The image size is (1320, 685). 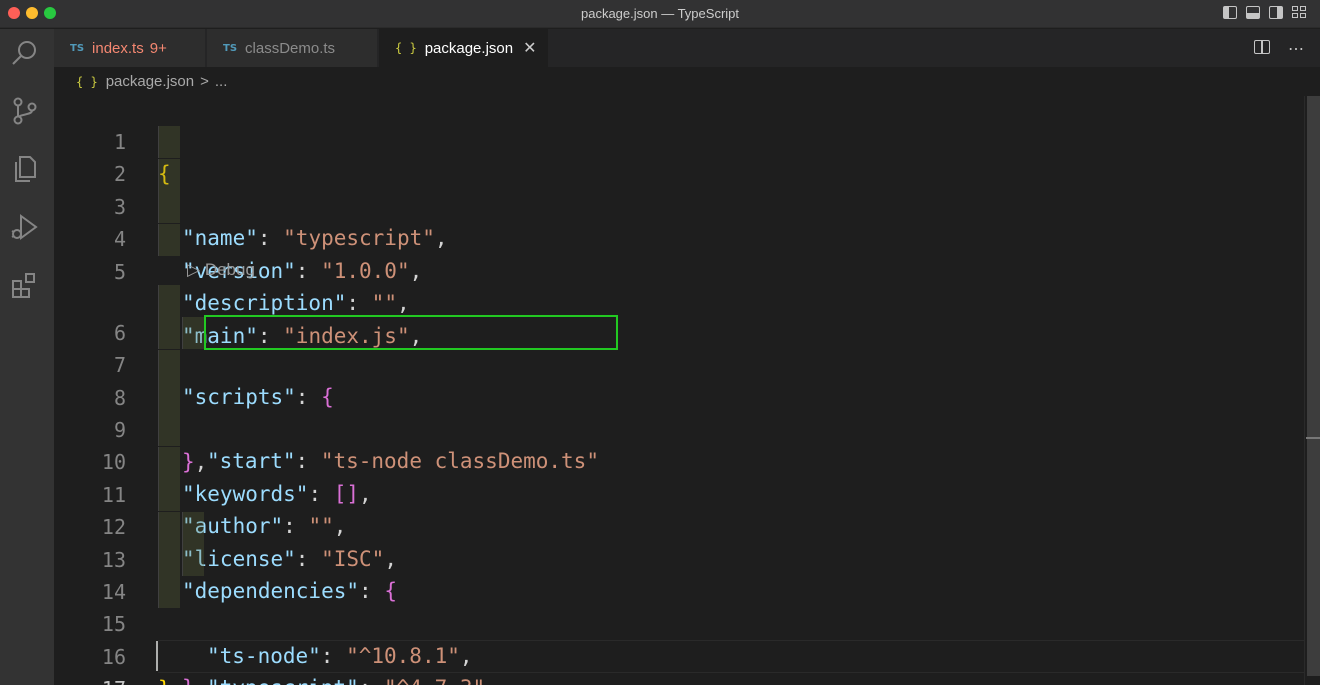 I want to click on source-control-icon, so click(x=25, y=111).